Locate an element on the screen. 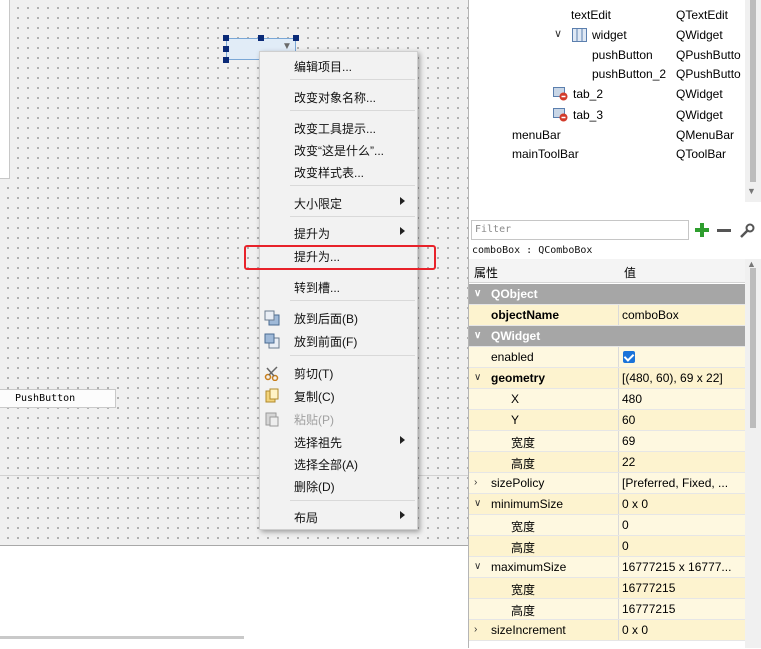 Image resolution: width=761 pixels, height=649 pixels. tree-row: tab_2 QWidget is located at coordinates (606, 94).